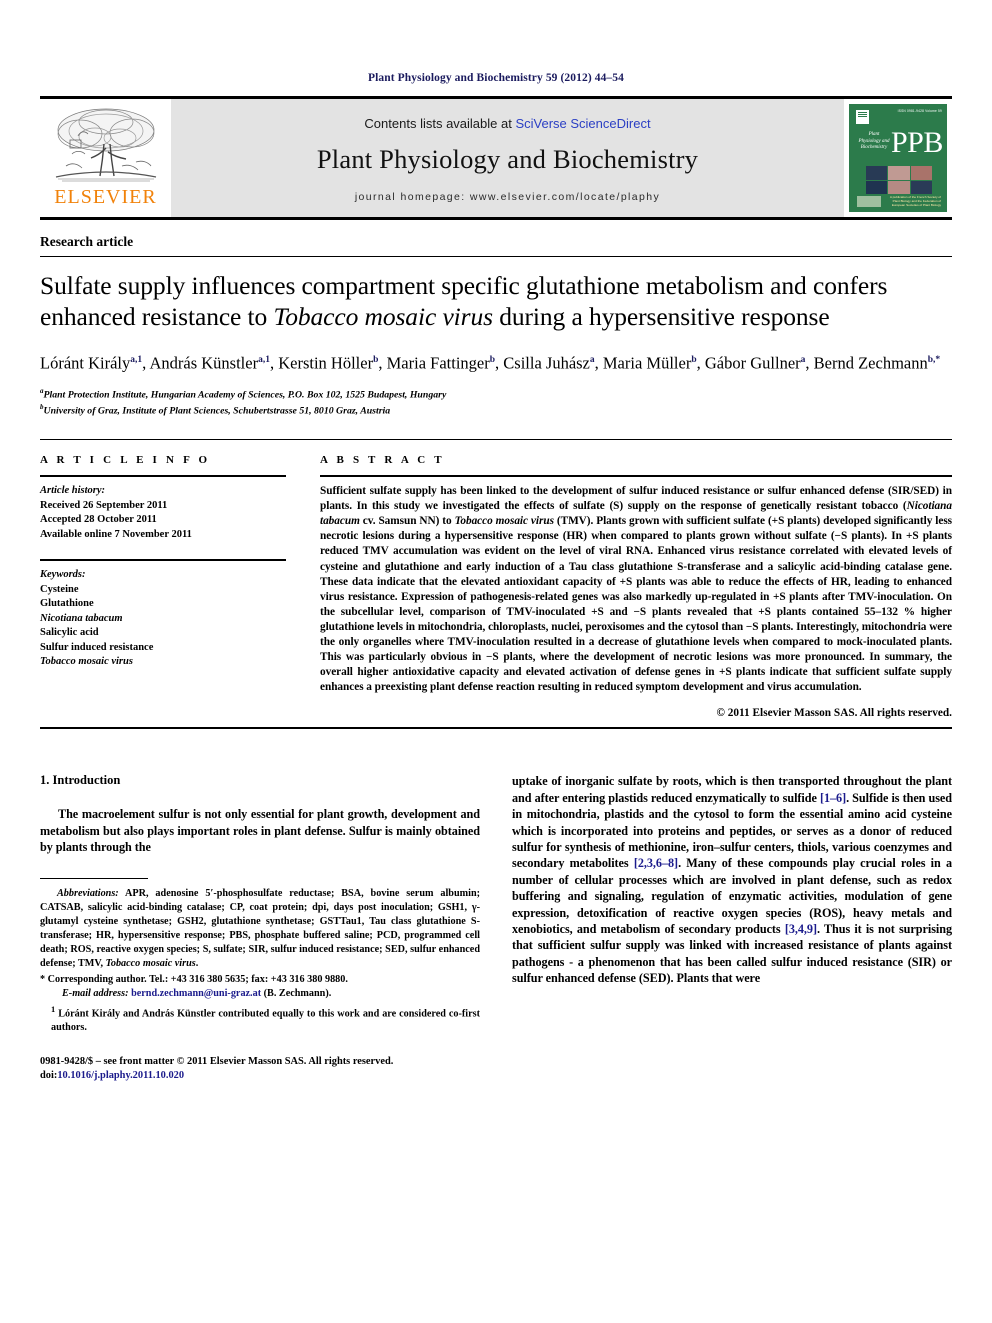 The height and width of the screenshot is (1323, 992). Describe the element at coordinates (296, 993) in the screenshot. I see `email-suffix: (B. Zechmann).` at that location.